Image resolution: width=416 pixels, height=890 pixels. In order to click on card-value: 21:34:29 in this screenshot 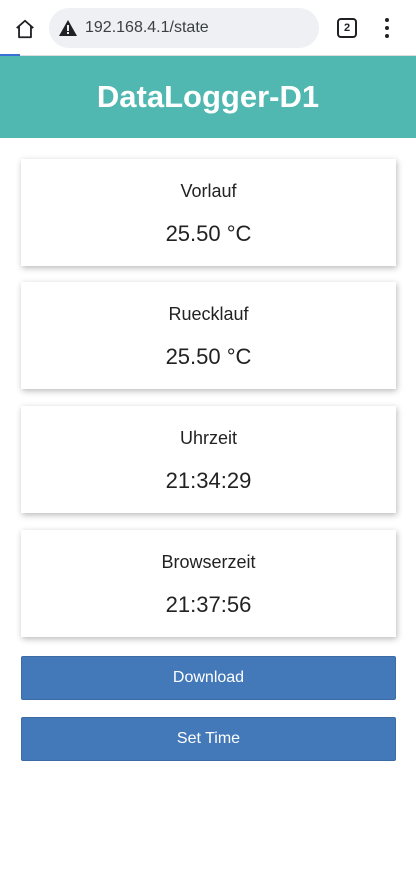, I will do `click(208, 480)`.